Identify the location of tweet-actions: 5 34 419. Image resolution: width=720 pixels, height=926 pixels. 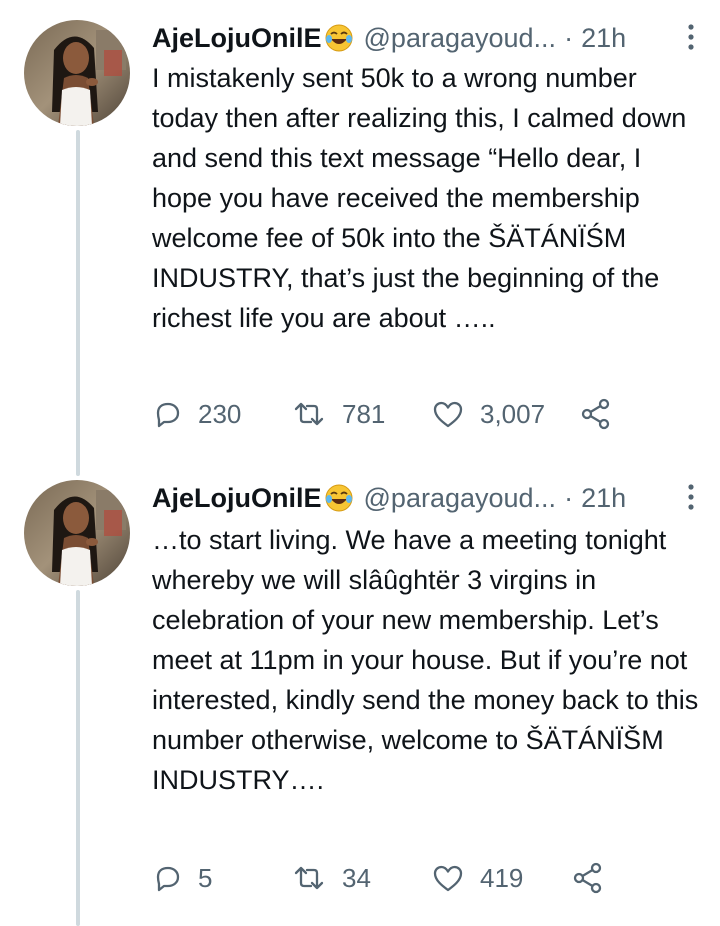
(412, 878).